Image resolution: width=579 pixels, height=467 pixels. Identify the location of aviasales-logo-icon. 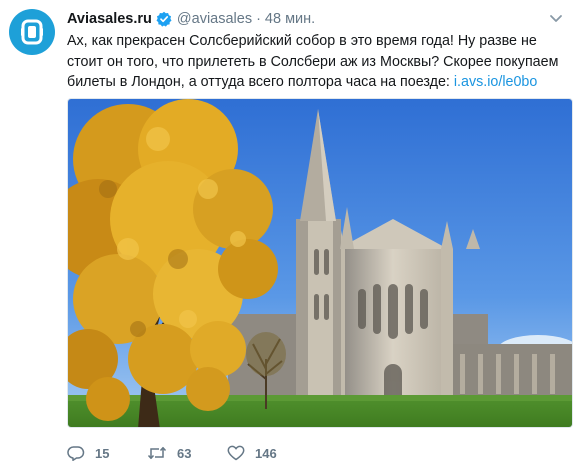
(32, 32).